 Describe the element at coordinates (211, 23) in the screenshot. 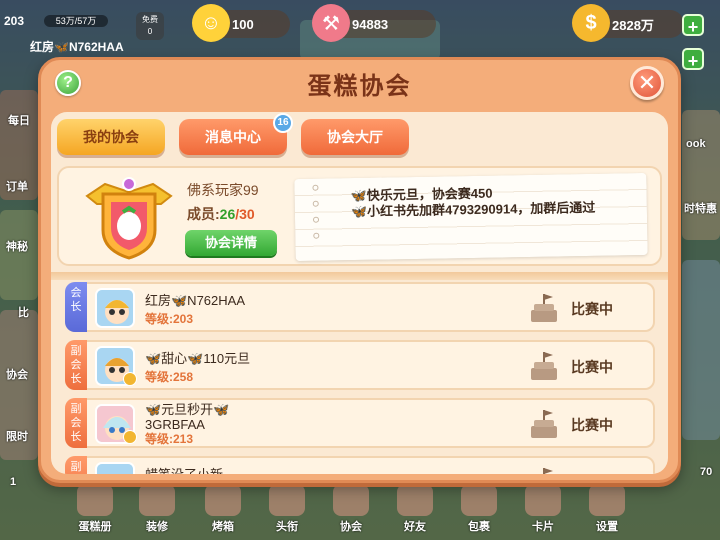

I see `smile-icon: ☺` at that location.